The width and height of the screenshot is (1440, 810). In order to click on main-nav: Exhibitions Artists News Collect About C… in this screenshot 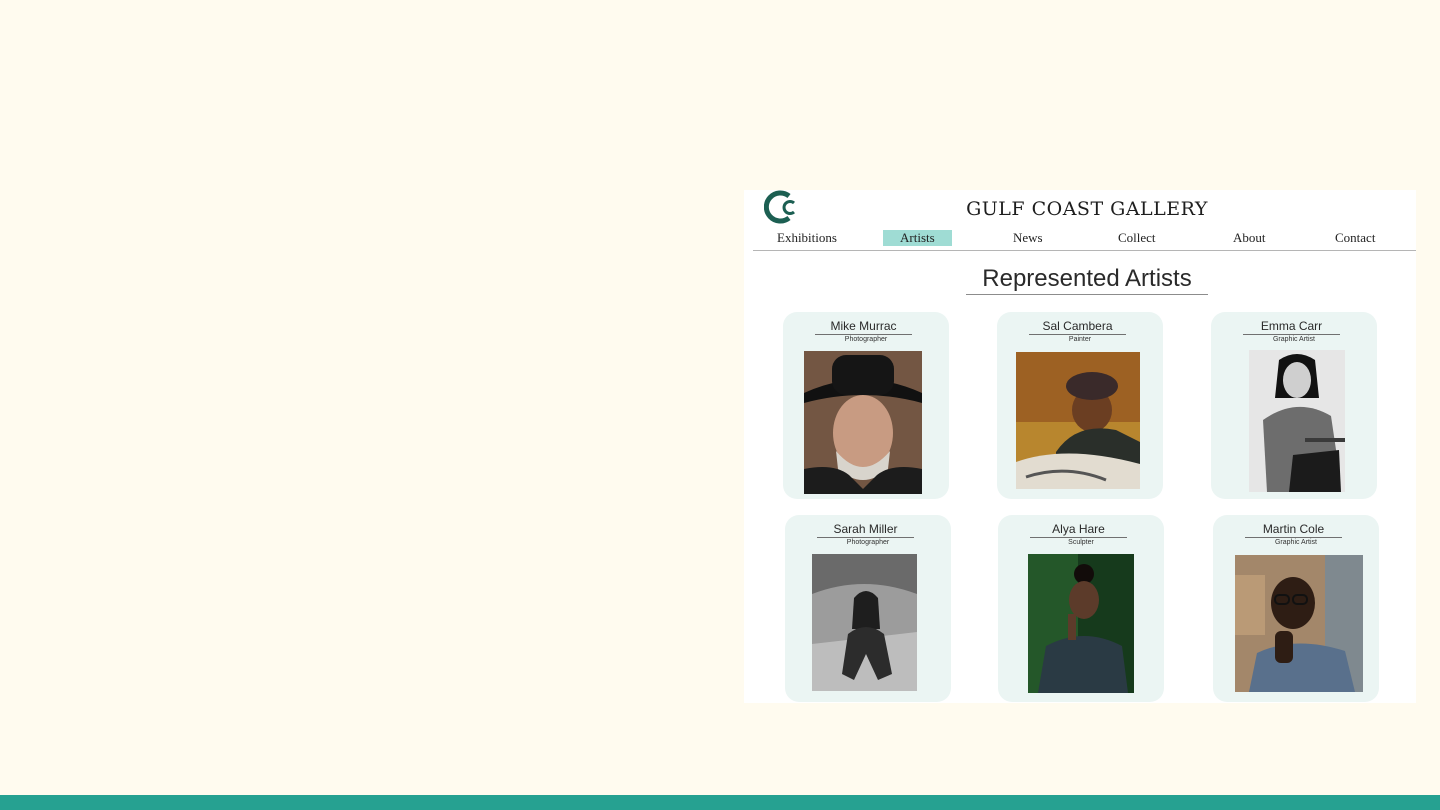, I will do `click(1084, 239)`.